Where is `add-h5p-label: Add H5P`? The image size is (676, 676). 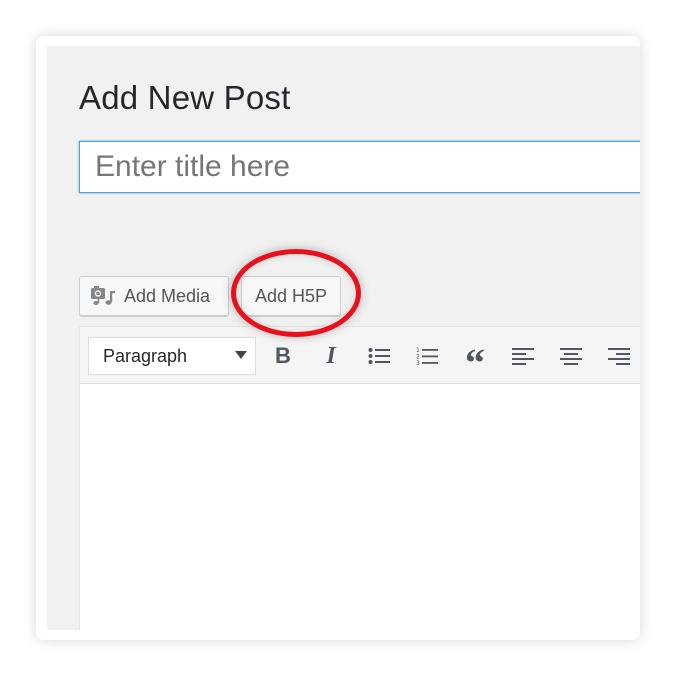 add-h5p-label: Add H5P is located at coordinates (291, 295).